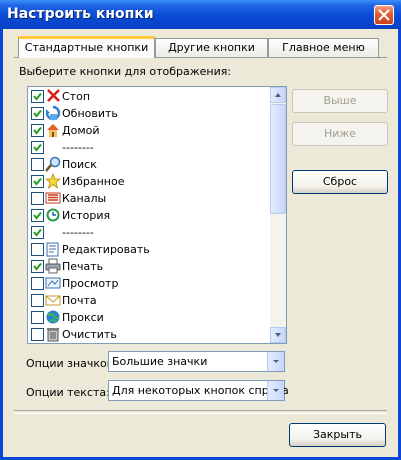 The image size is (401, 460). I want to click on reset-label: Сброс, so click(340, 181).